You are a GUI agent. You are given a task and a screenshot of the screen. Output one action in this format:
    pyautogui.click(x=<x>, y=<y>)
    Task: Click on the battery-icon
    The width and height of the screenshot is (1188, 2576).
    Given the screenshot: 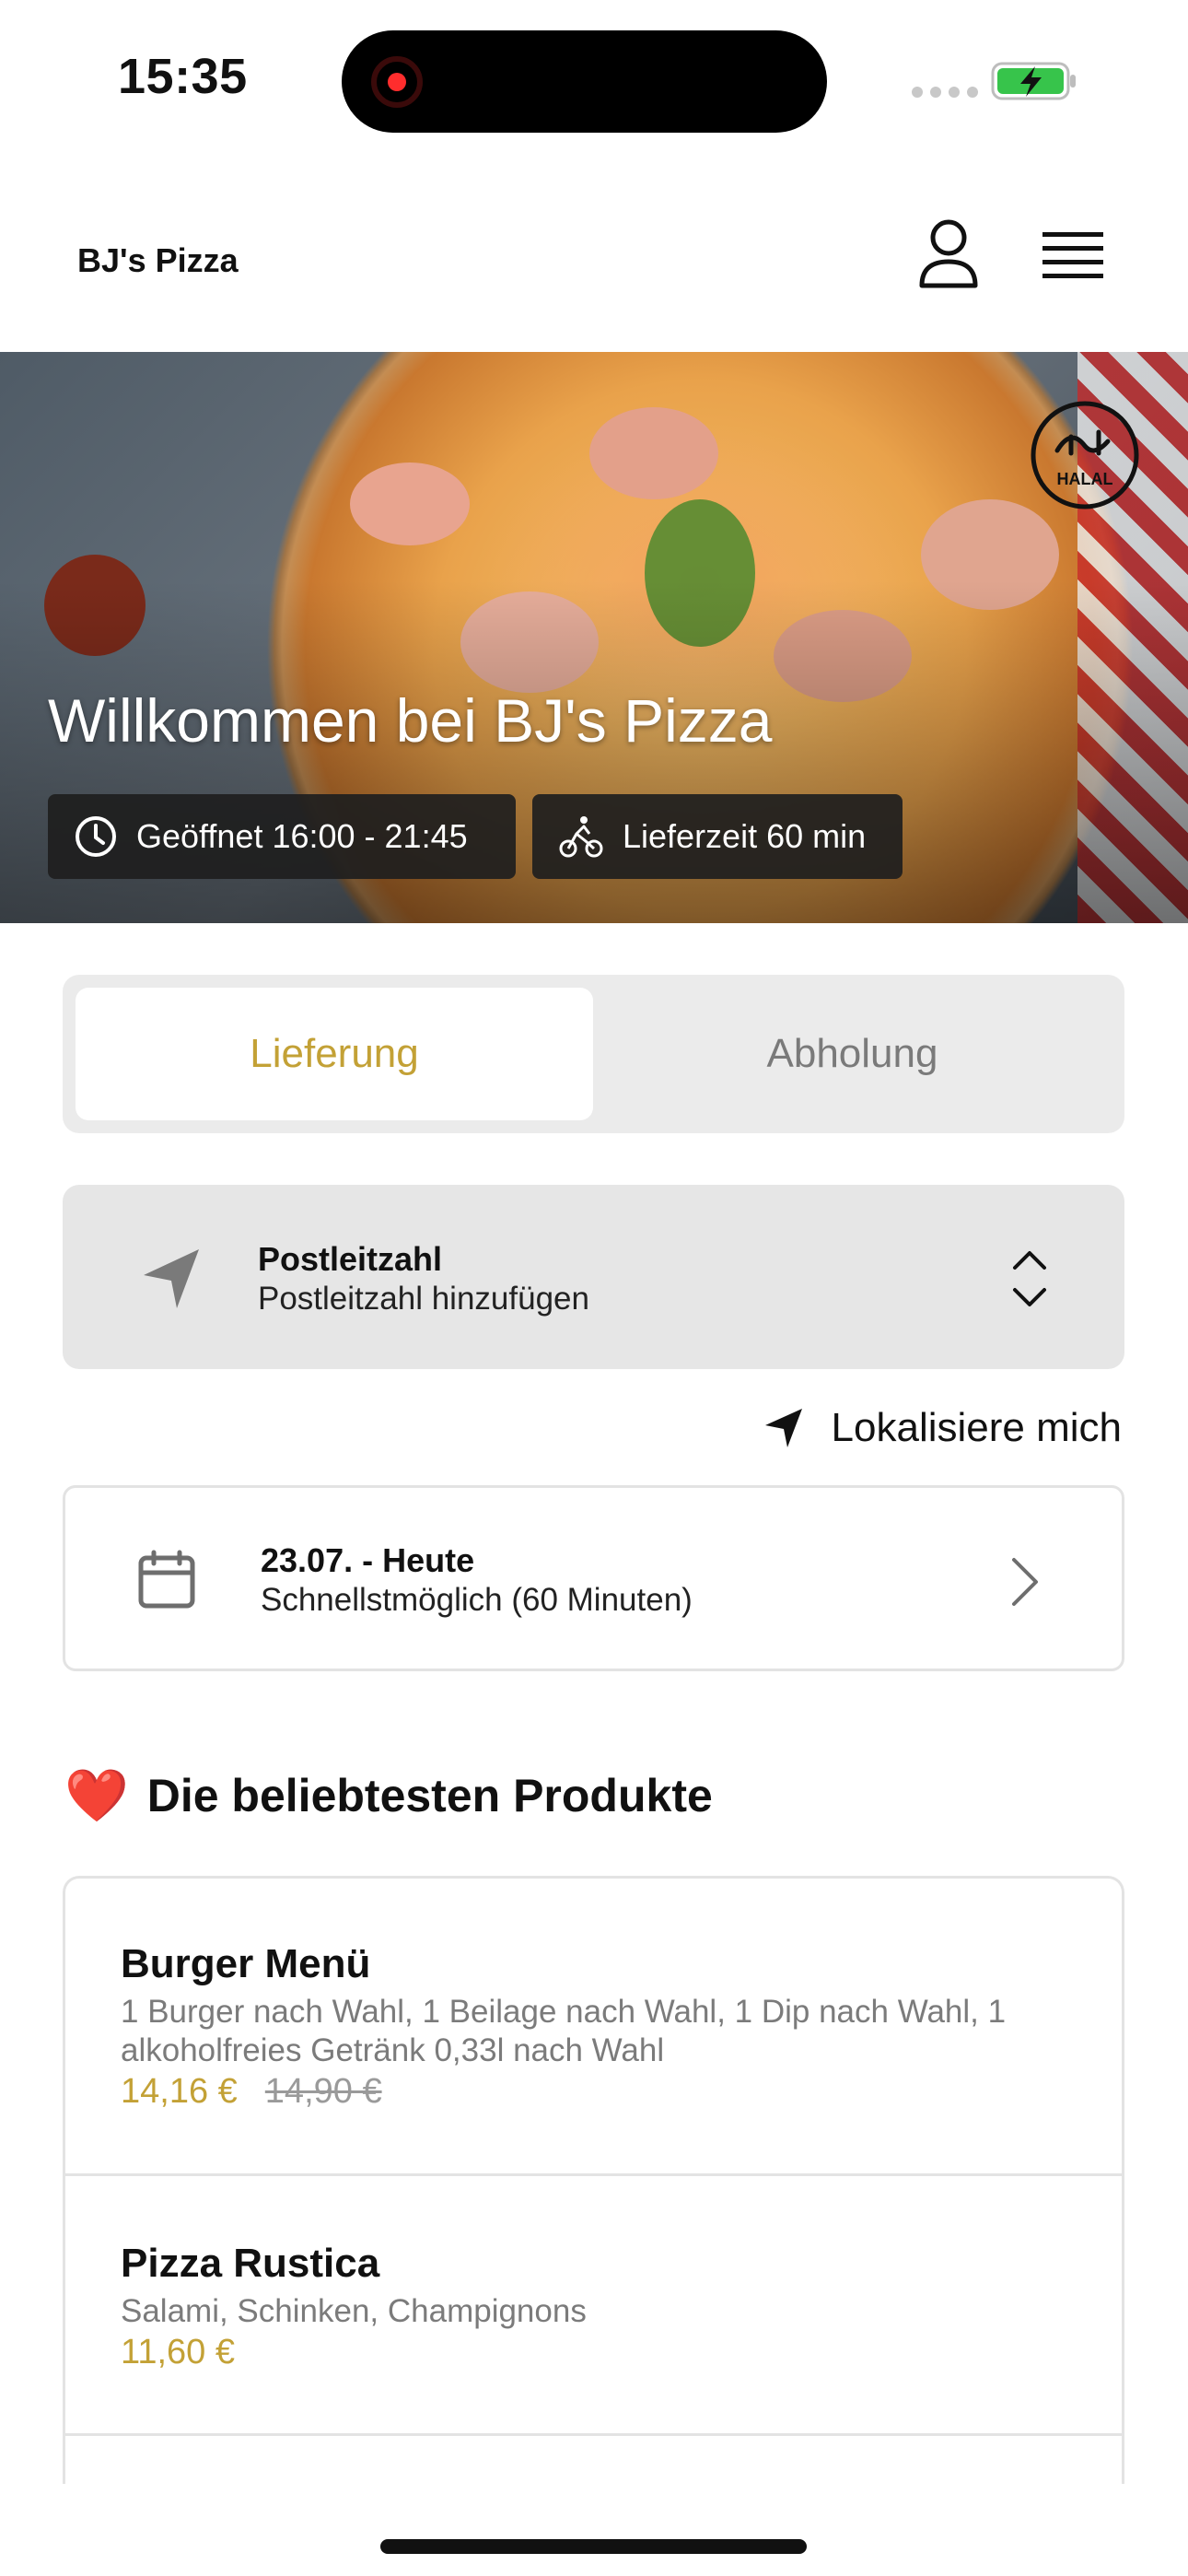 What is the action you would take?
    pyautogui.click(x=1033, y=81)
    